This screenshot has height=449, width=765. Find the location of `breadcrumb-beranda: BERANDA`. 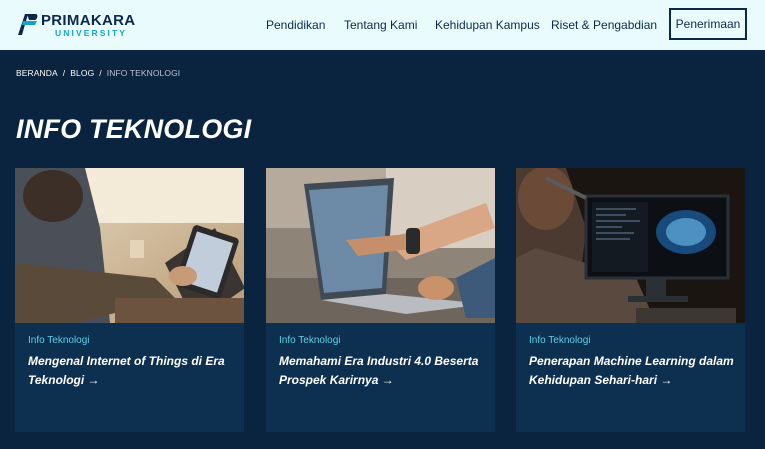

breadcrumb-beranda: BERANDA is located at coordinates (37, 73).